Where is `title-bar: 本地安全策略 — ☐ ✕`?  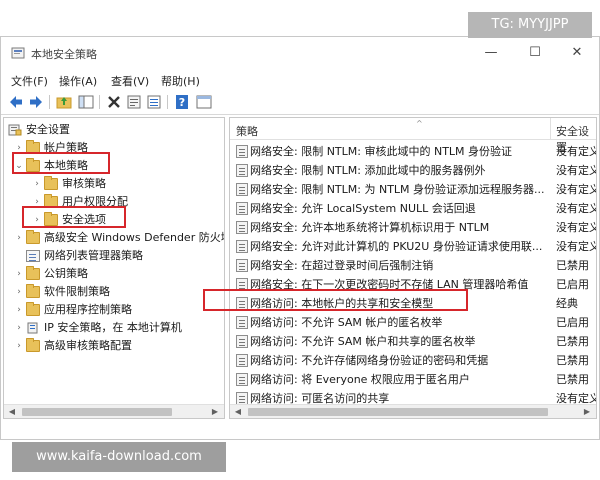
title-bar: 本地安全策略 — ☐ ✕ is located at coordinates (300, 53).